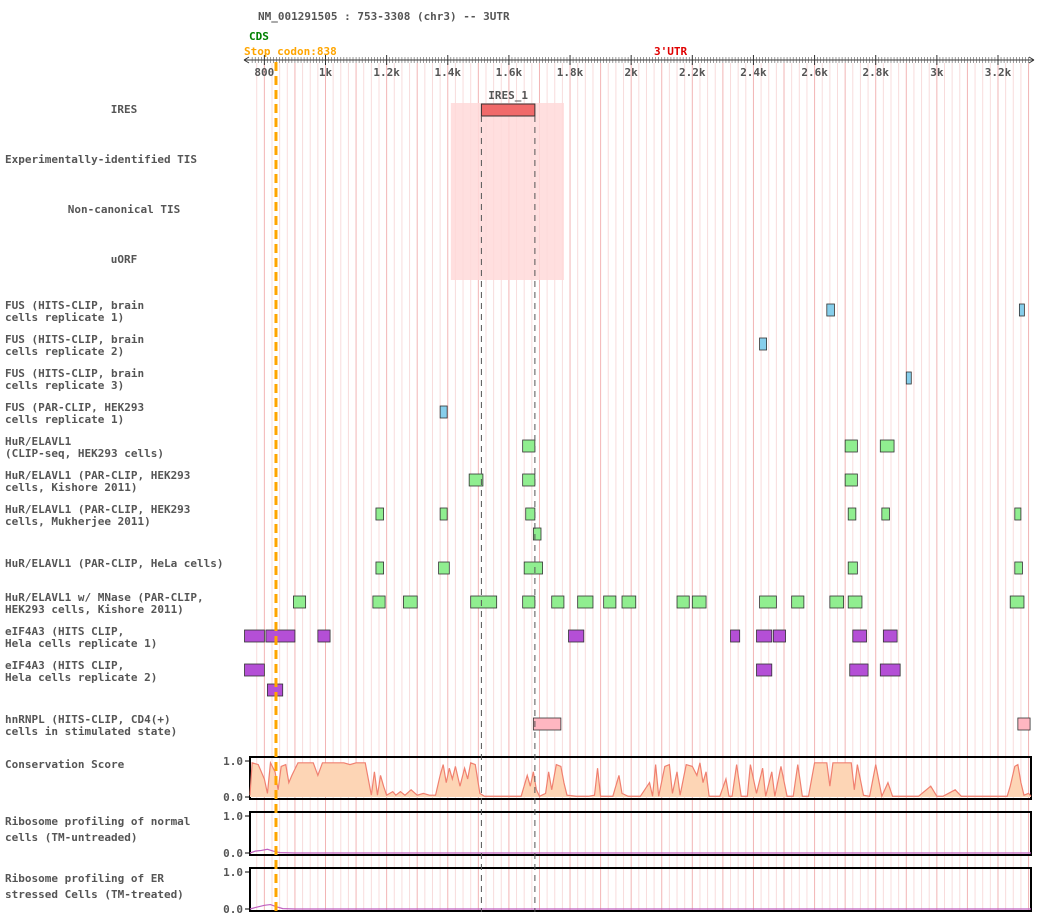  I want to click on ribosome-normal-ymin-label: 0.0, so click(233, 853).